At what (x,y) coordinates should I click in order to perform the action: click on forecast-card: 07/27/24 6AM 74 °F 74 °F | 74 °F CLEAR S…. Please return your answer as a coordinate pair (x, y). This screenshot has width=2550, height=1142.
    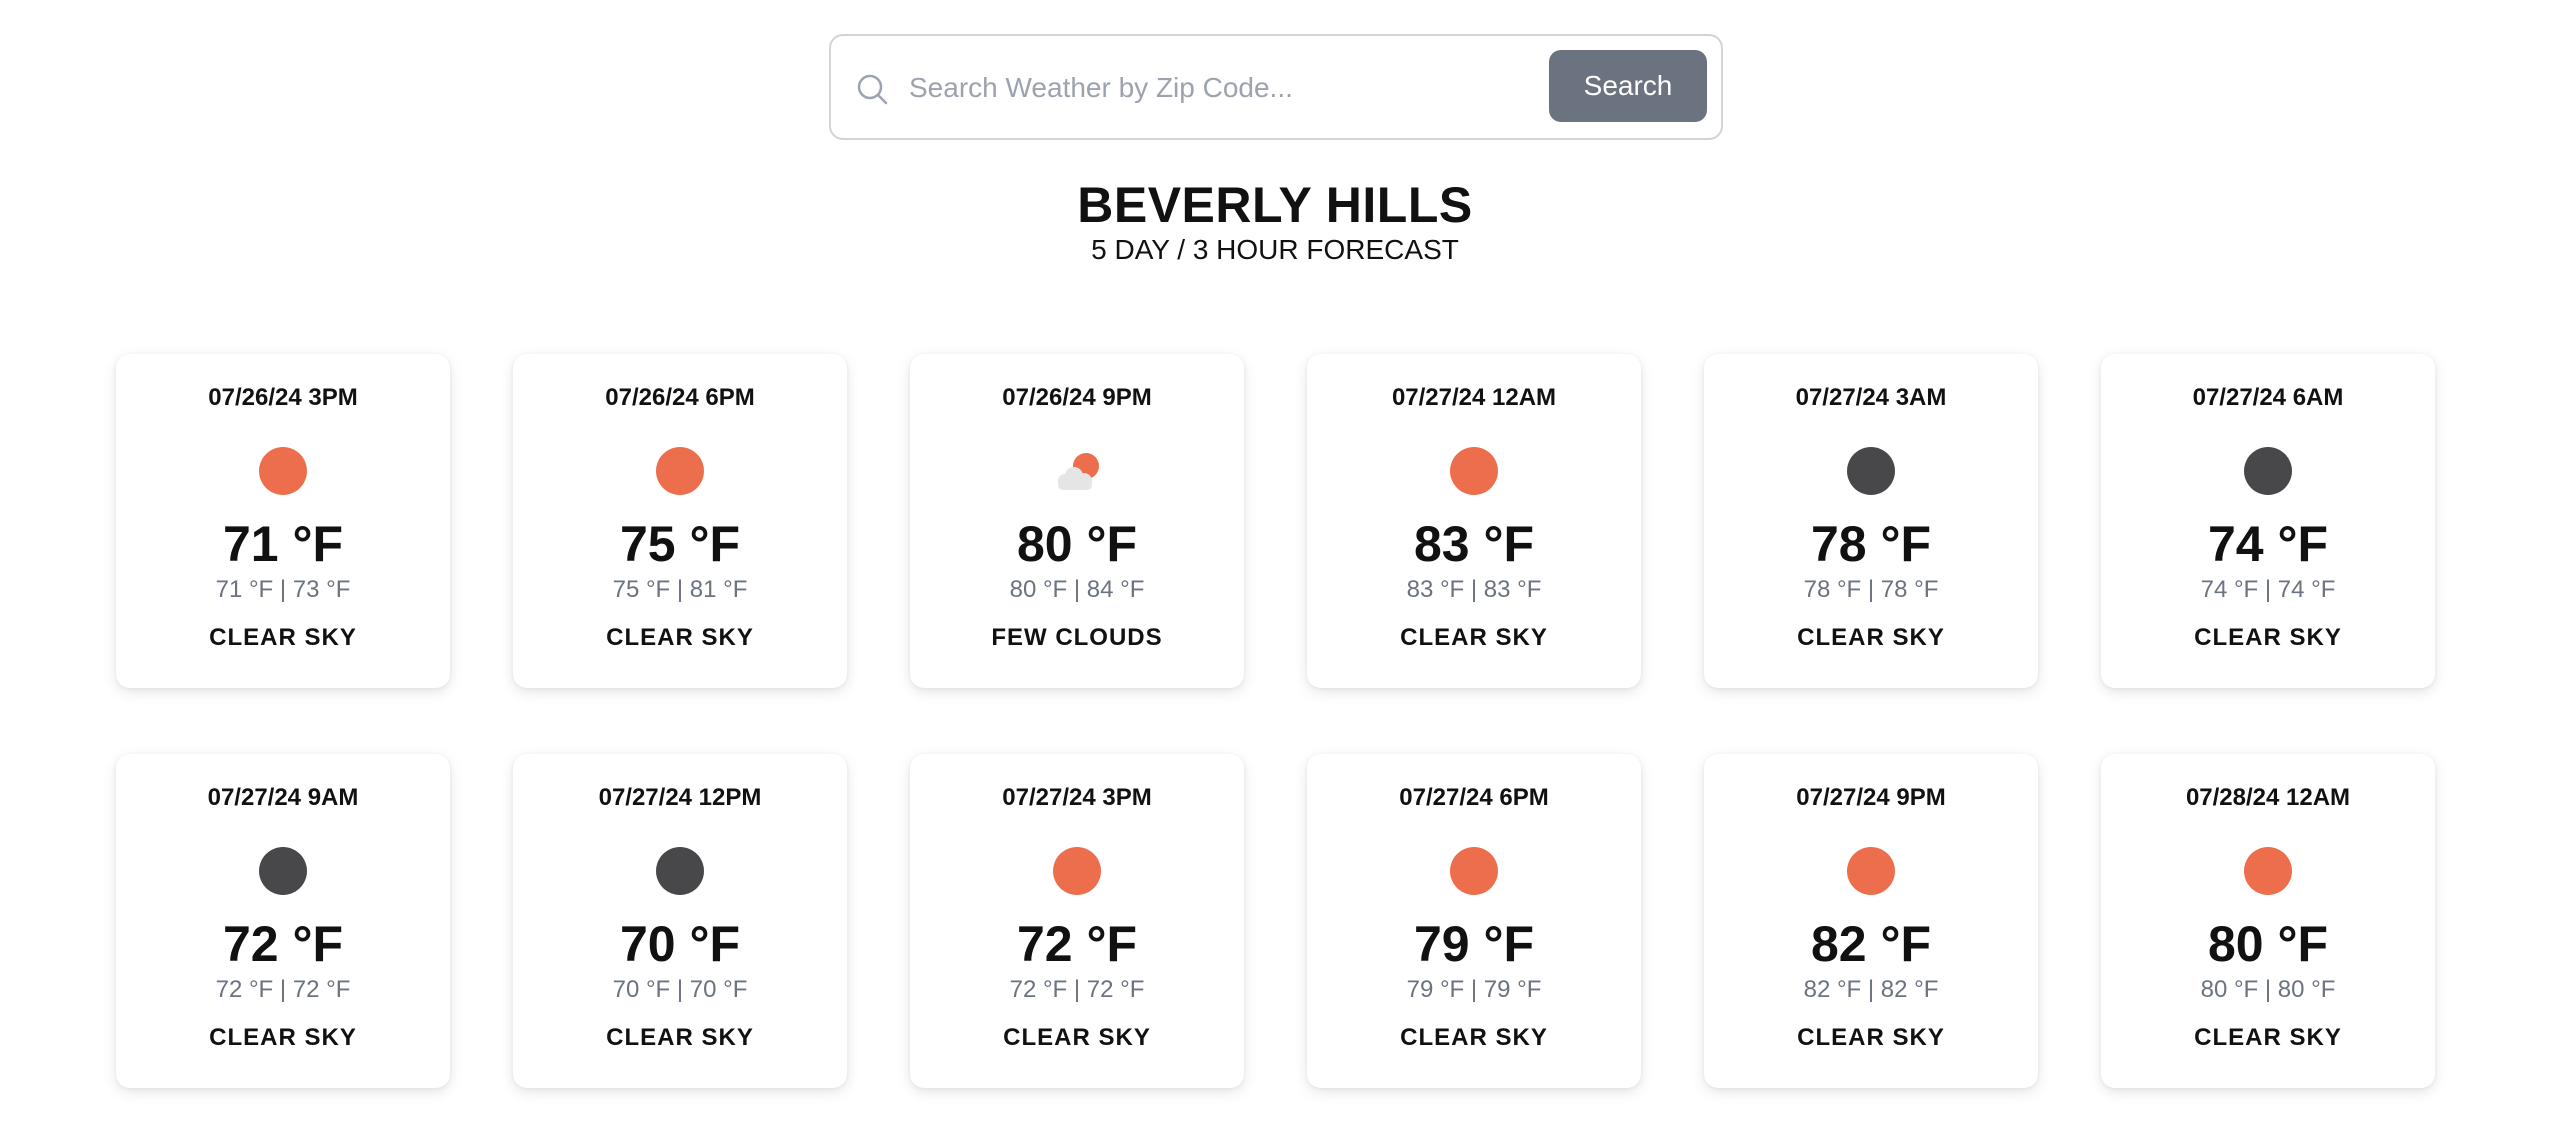
    Looking at the image, I should click on (2268, 521).